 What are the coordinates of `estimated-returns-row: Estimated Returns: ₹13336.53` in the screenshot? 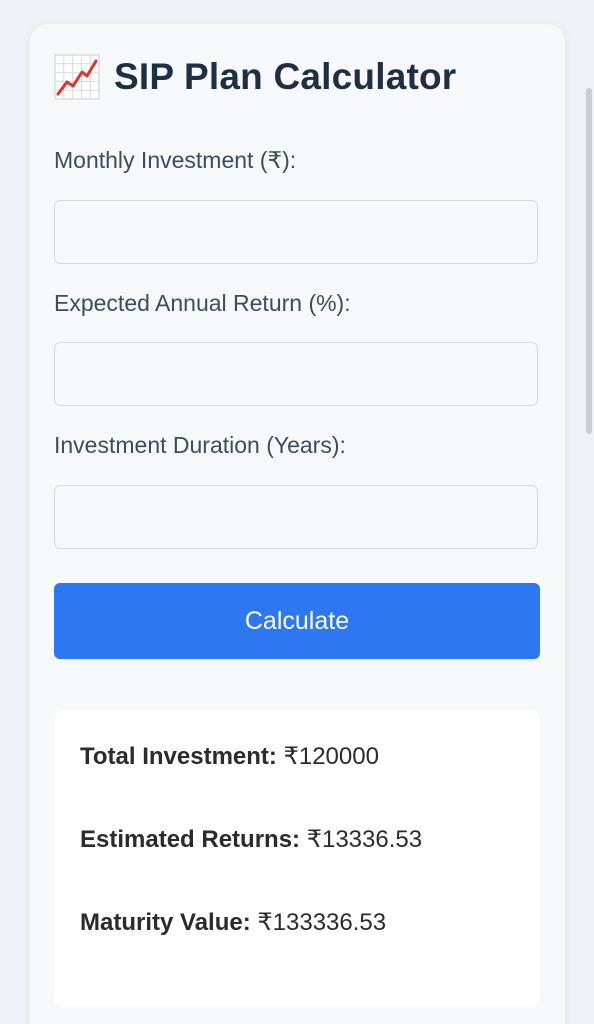 It's located at (251, 839).